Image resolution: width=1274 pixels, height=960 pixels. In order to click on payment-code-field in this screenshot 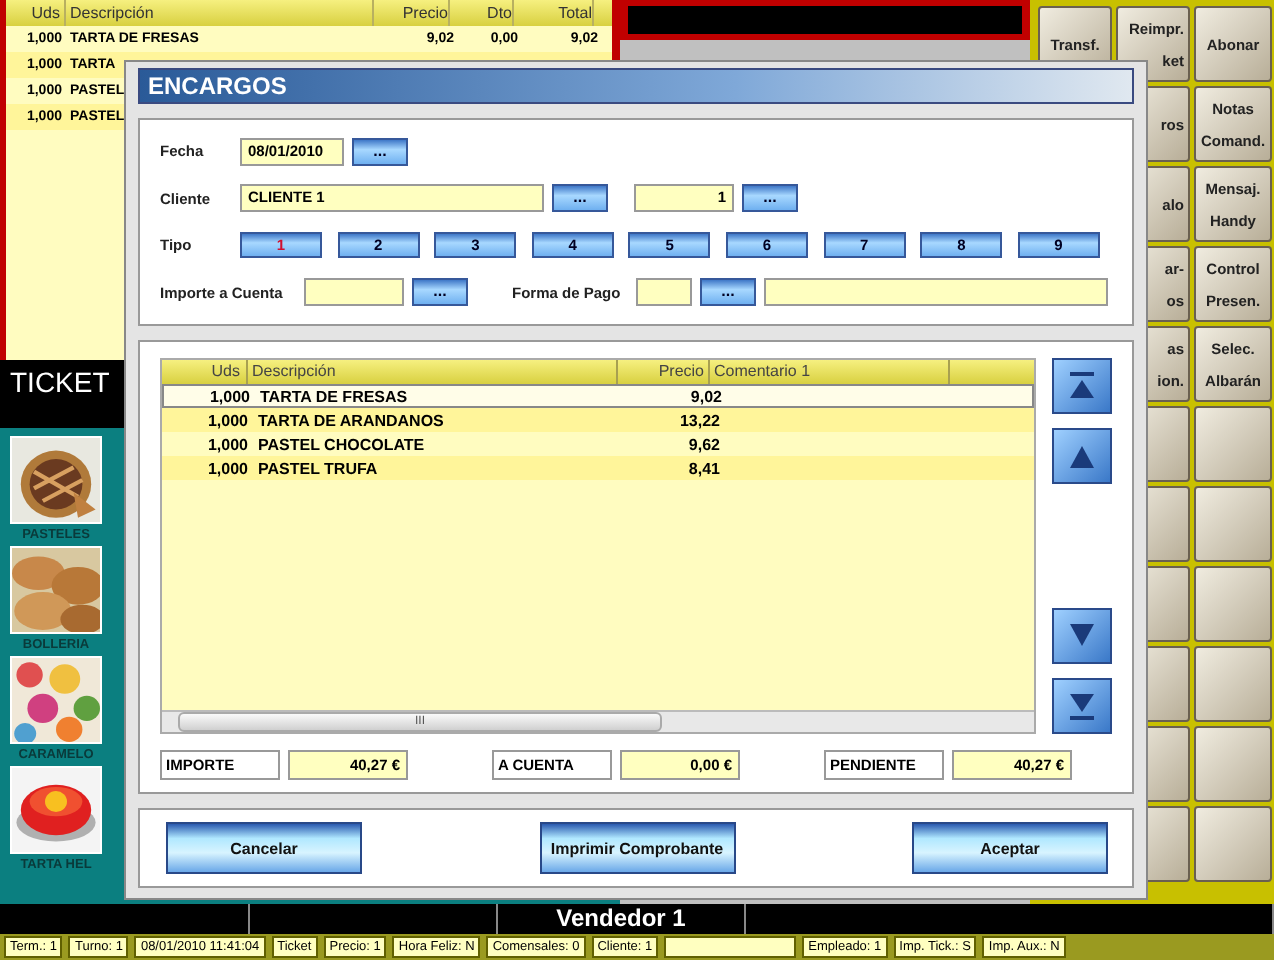, I will do `click(664, 292)`.